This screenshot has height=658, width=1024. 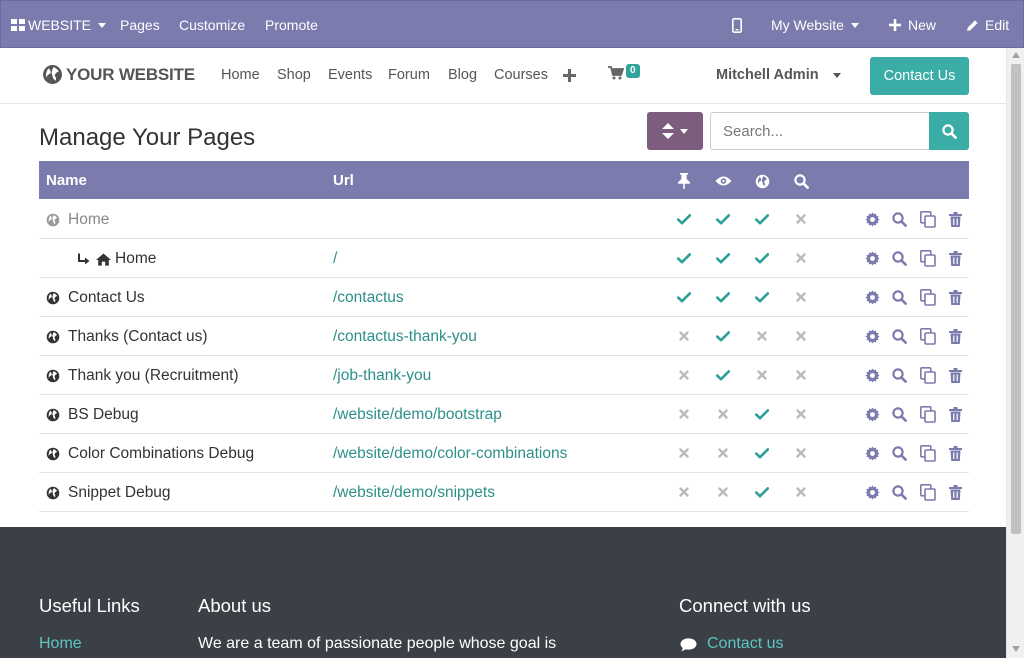 What do you see at coordinates (60, 644) in the screenshot?
I see `footer-home-link: Home` at bounding box center [60, 644].